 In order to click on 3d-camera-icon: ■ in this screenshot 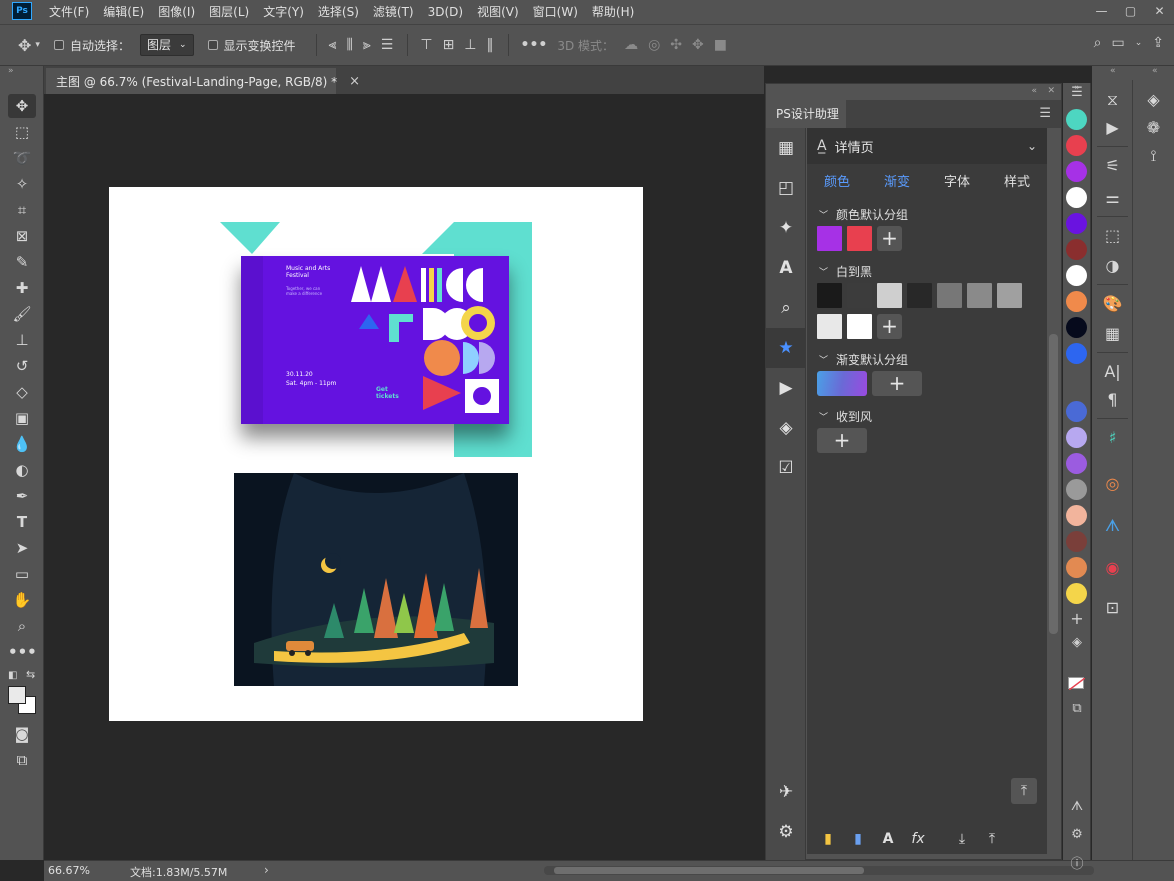, I will do `click(720, 45)`.